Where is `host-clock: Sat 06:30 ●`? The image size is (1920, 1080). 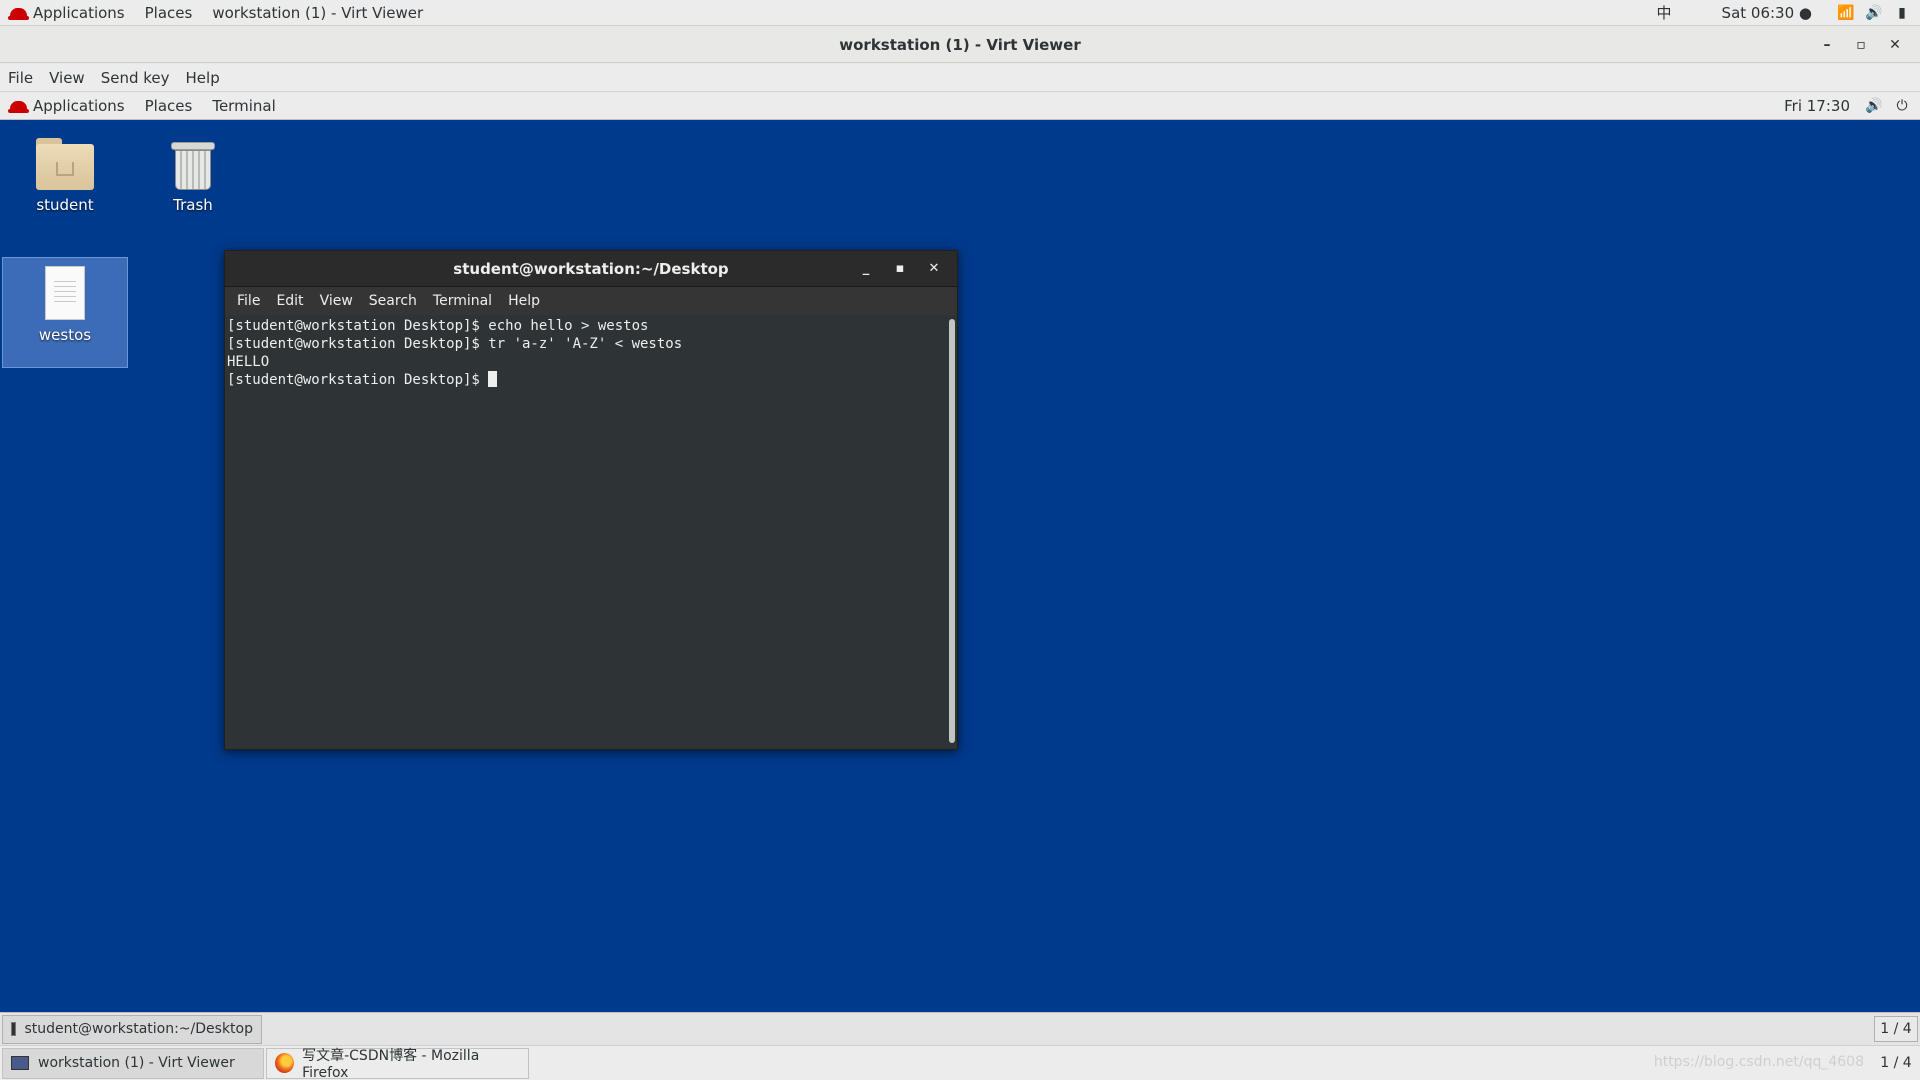 host-clock: Sat 06:30 ● is located at coordinates (1767, 13).